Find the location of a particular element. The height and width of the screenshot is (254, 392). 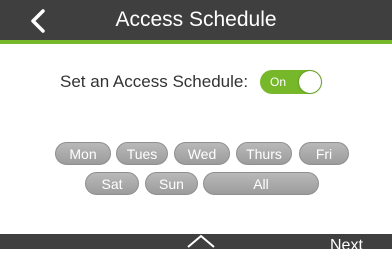

day-button-sun: Sun is located at coordinates (171, 183).